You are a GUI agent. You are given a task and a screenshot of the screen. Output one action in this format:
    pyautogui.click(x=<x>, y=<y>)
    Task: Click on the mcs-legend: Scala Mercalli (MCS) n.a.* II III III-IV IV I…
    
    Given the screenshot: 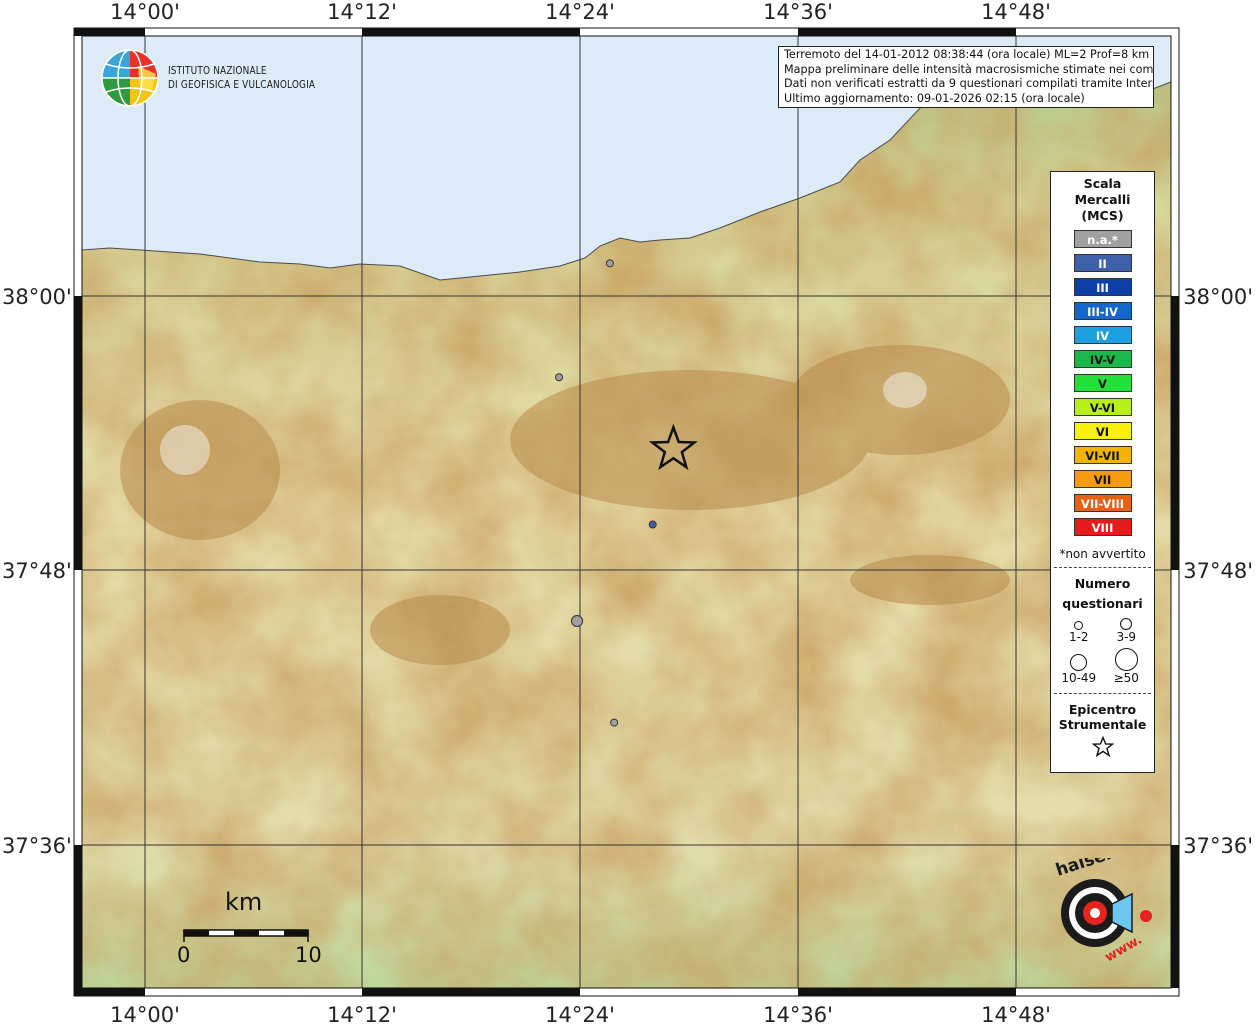 What is the action you would take?
    pyautogui.click(x=1102, y=472)
    